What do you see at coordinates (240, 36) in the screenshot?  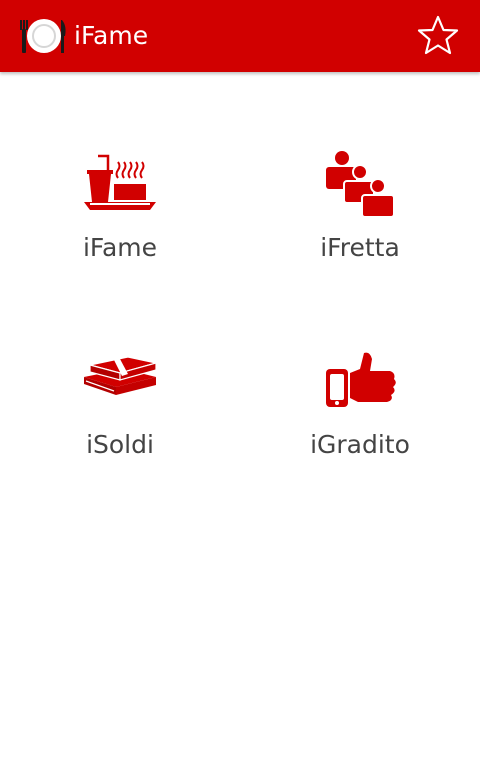 I see `app-bar: iFame` at bounding box center [240, 36].